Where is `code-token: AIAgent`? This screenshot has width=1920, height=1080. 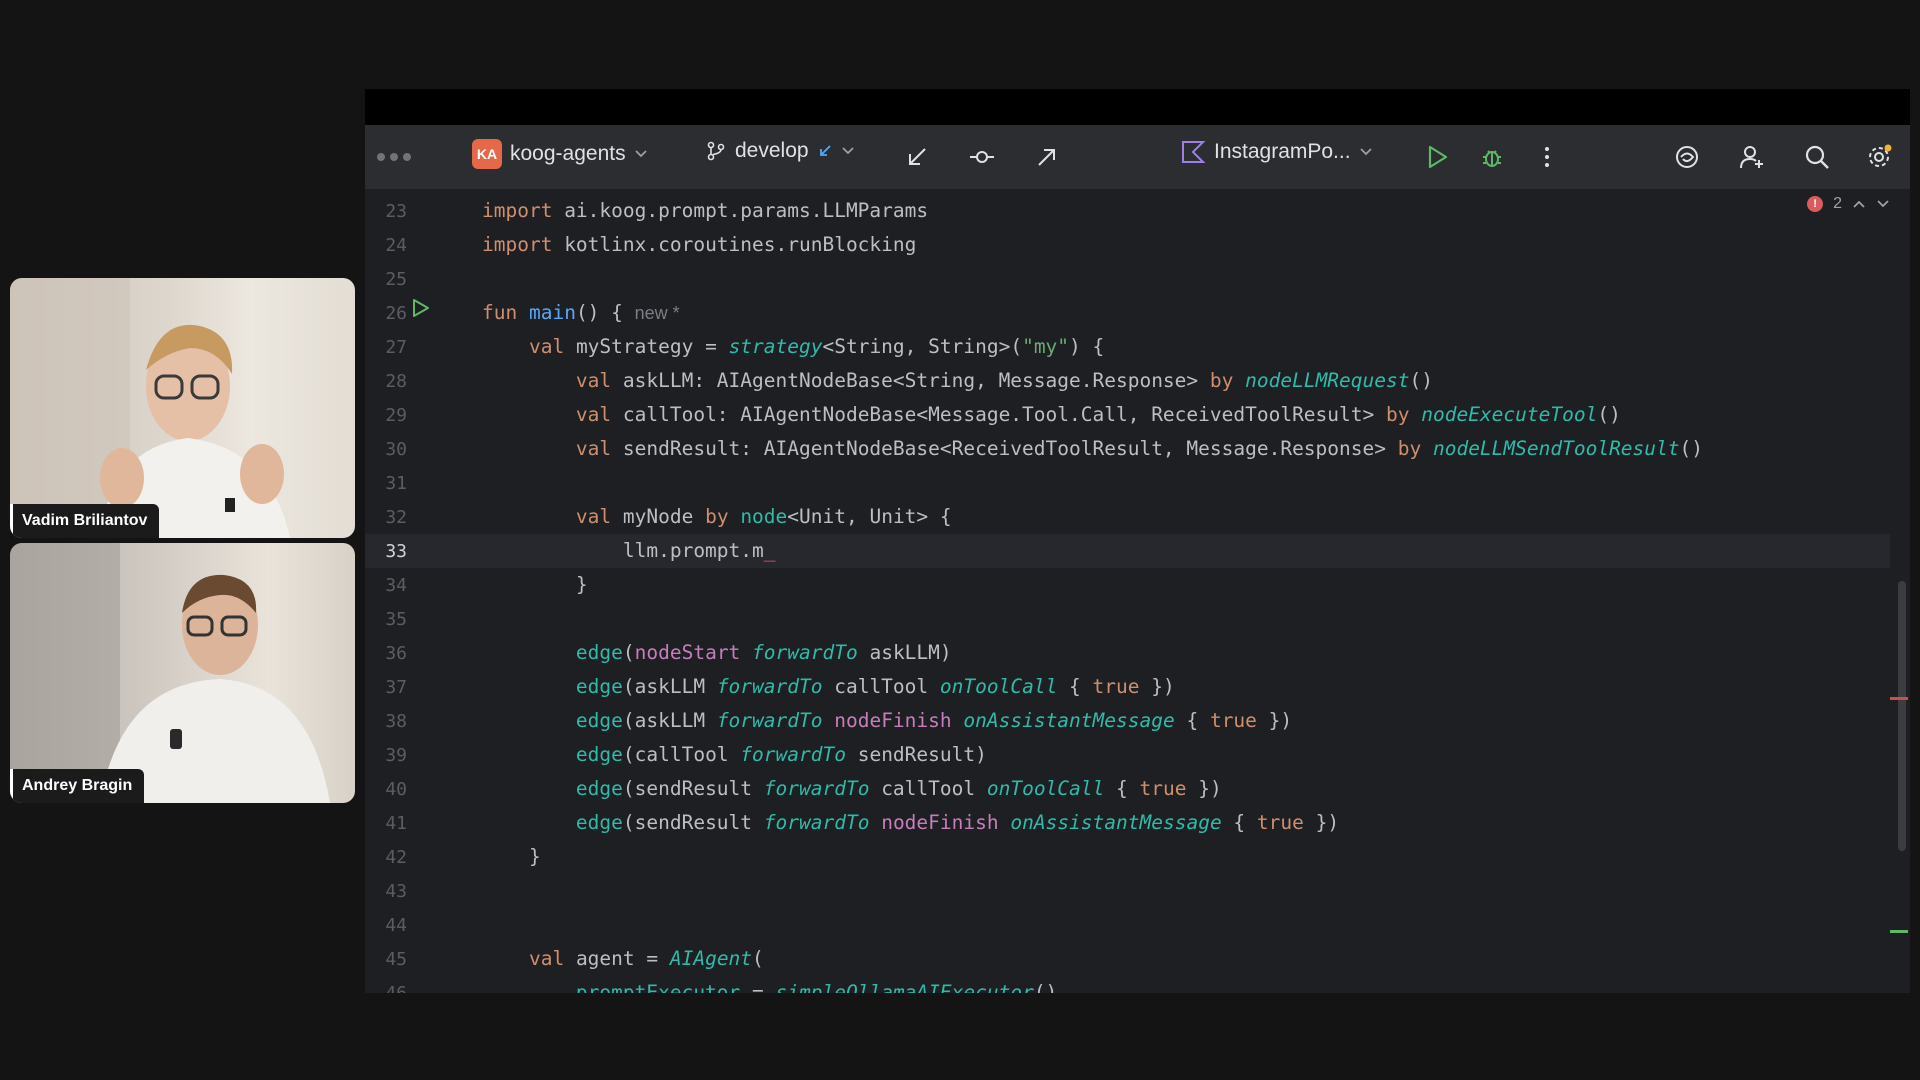
code-token: AIAgent is located at coordinates (711, 958).